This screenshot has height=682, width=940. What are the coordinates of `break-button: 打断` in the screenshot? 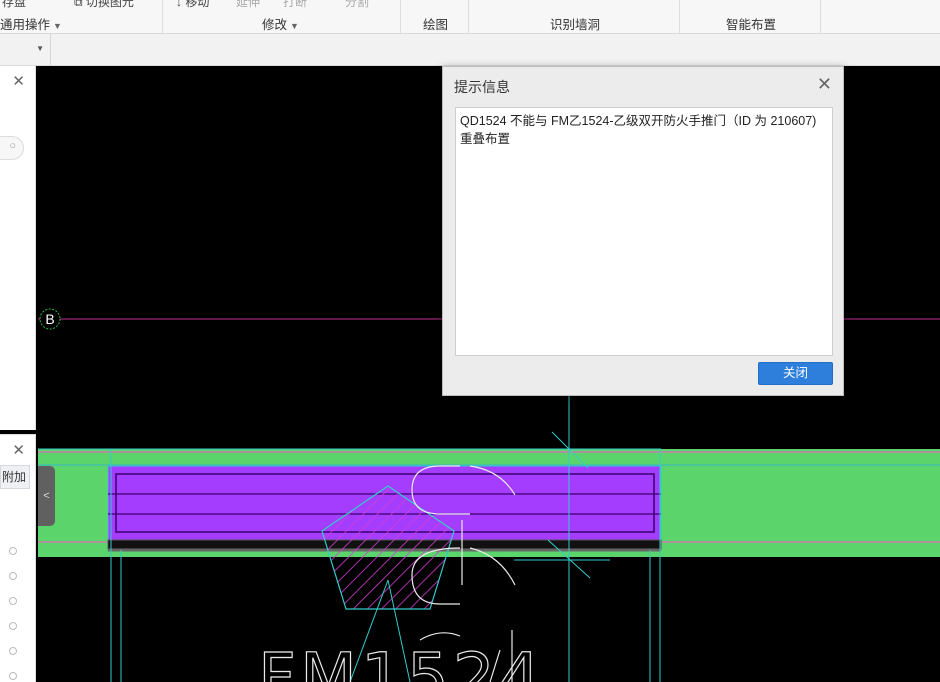 It's located at (295, 5).